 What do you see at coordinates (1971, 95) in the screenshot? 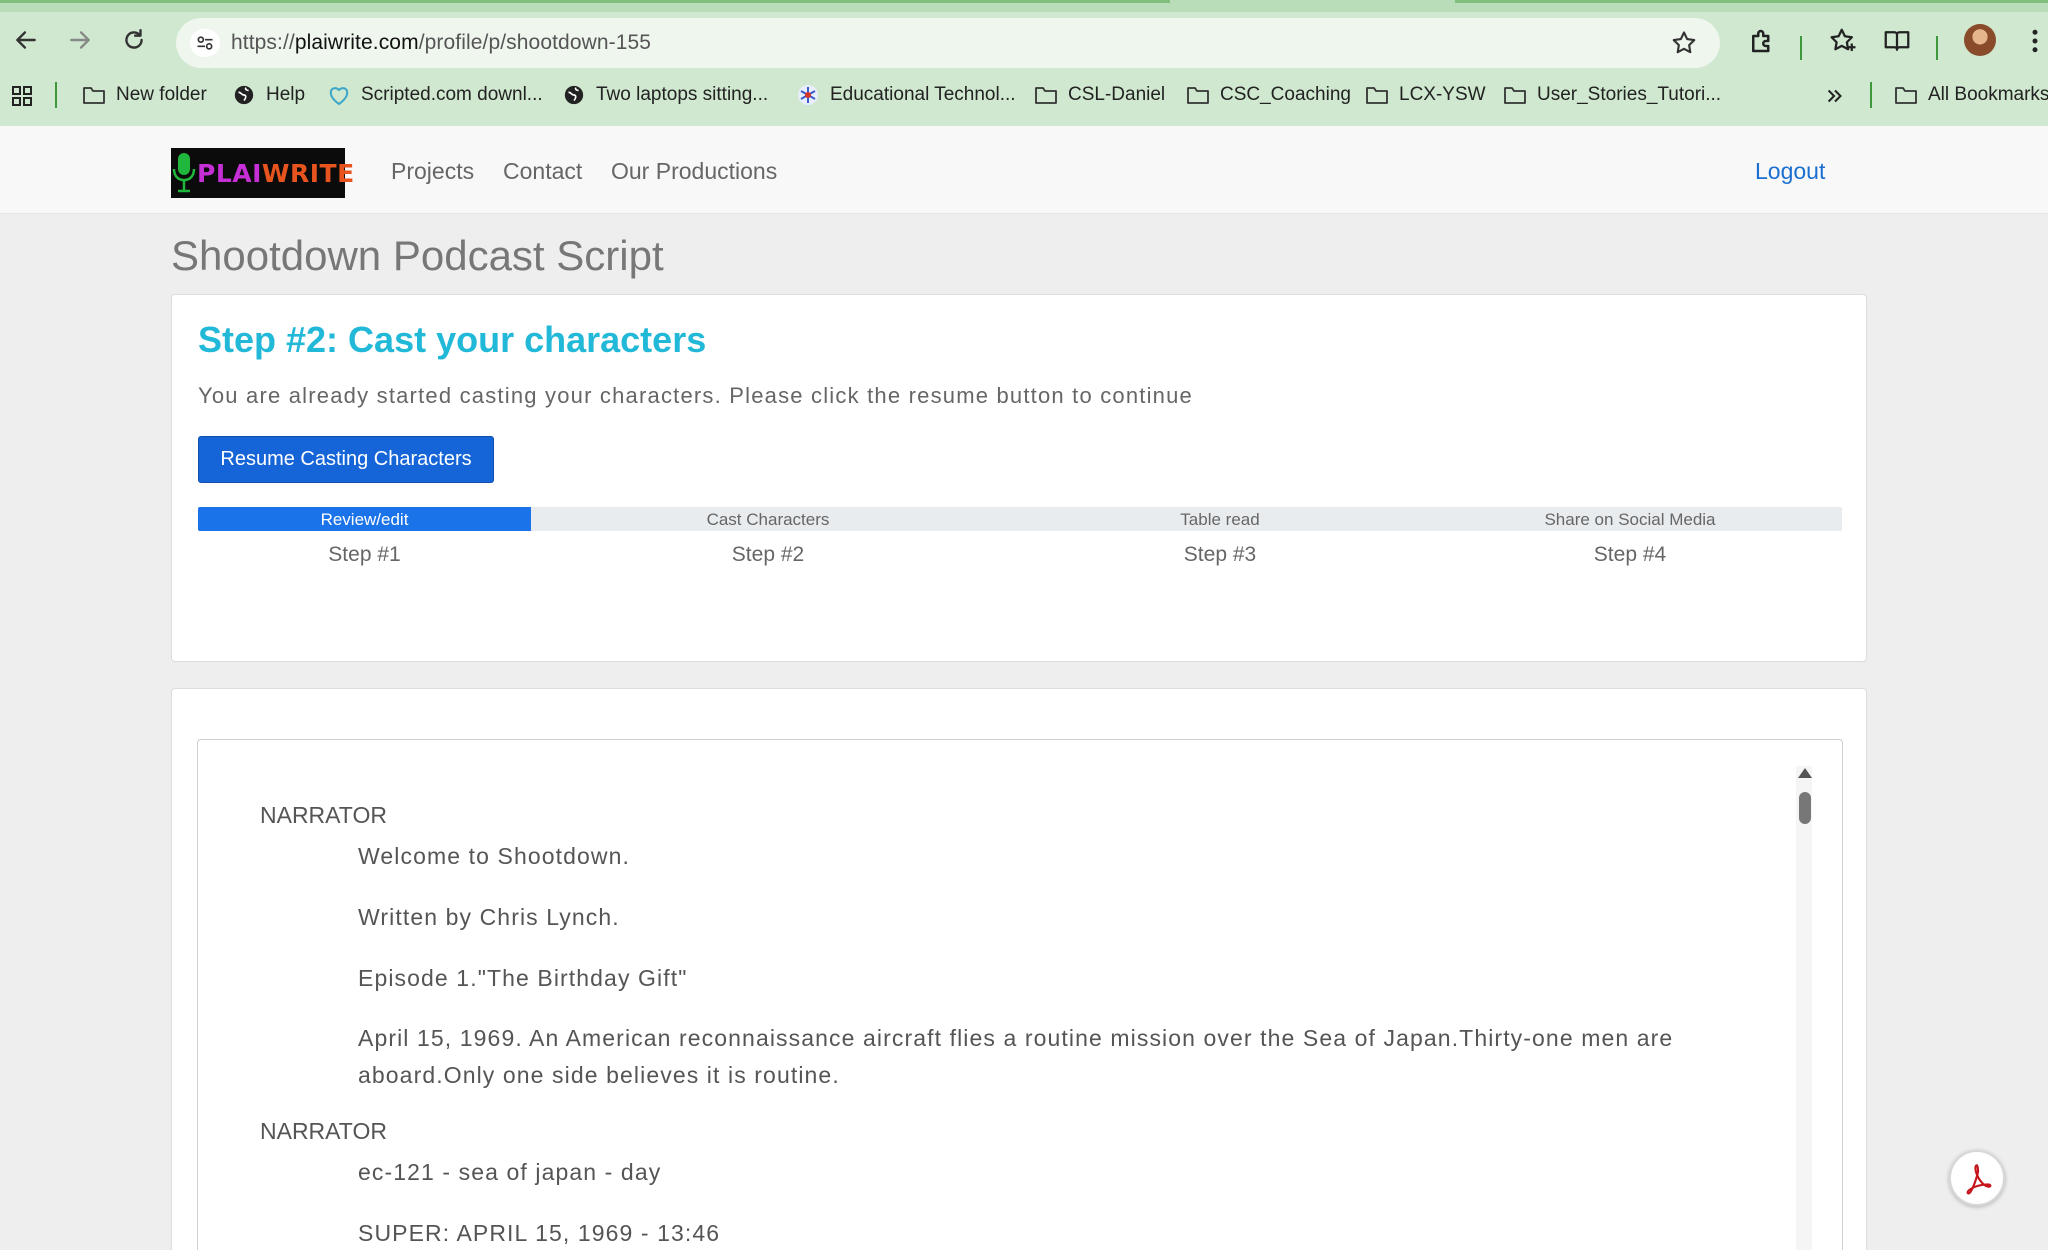
I see `all-bookmarks: All Bookmarks` at bounding box center [1971, 95].